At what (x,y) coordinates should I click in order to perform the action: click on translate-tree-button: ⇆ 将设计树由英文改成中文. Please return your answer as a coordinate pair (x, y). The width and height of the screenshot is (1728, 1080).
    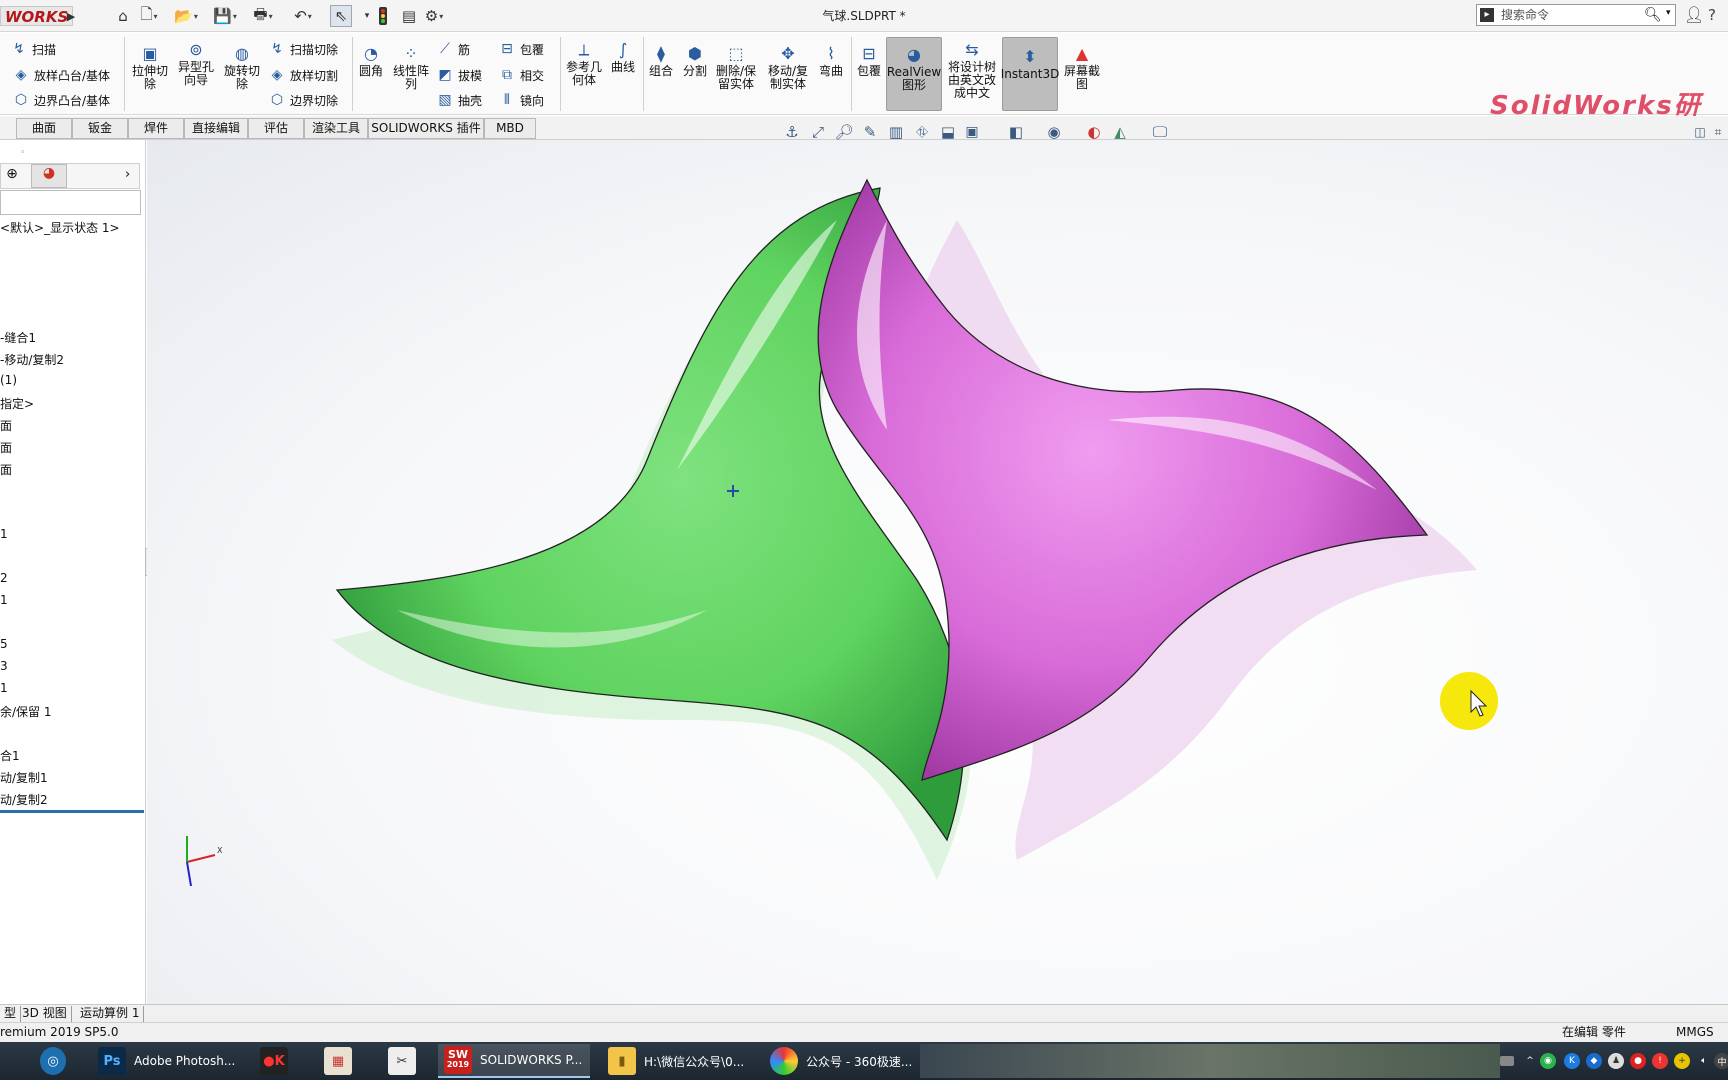
    Looking at the image, I should click on (972, 69).